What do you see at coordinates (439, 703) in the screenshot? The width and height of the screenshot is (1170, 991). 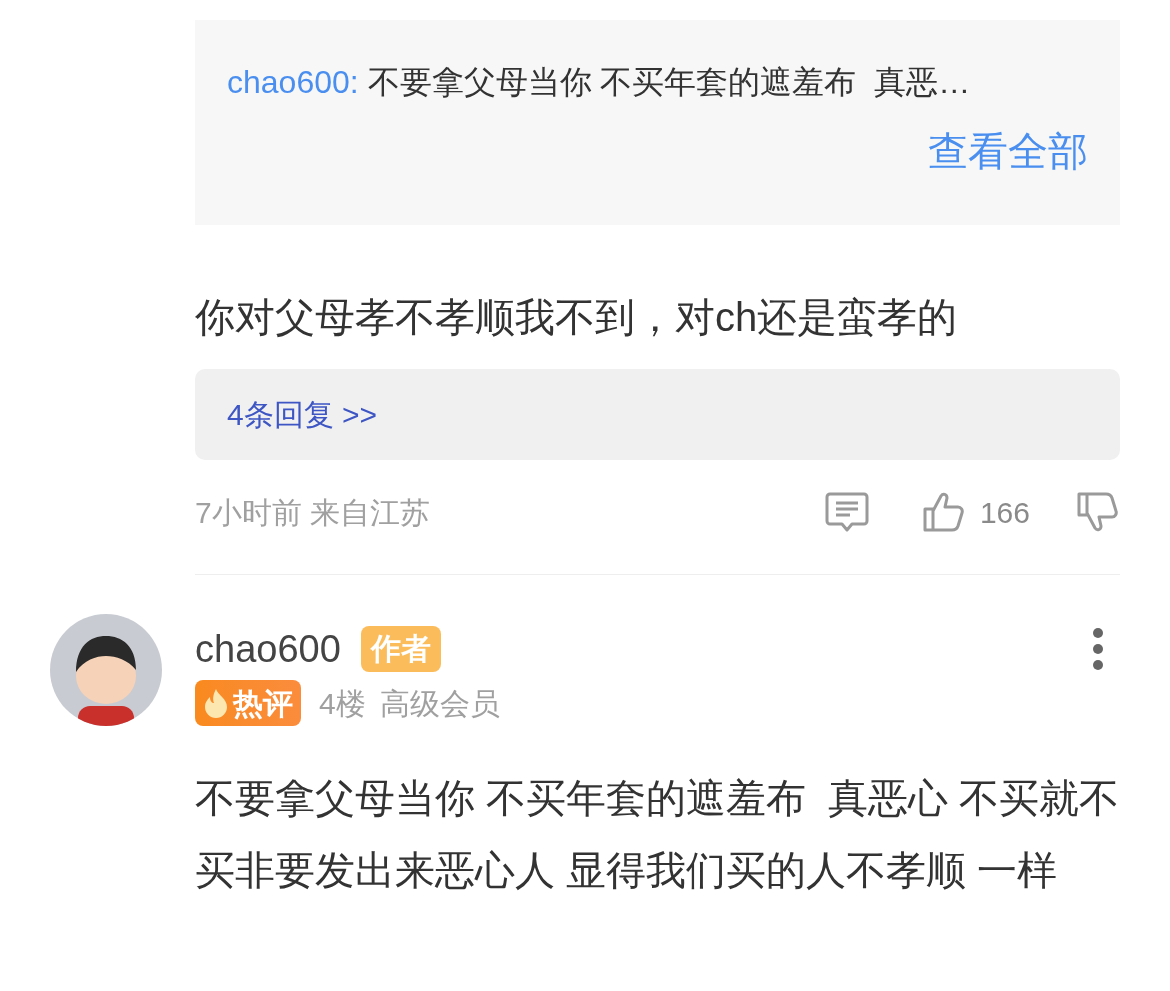 I see `member-level: 高级会员` at bounding box center [439, 703].